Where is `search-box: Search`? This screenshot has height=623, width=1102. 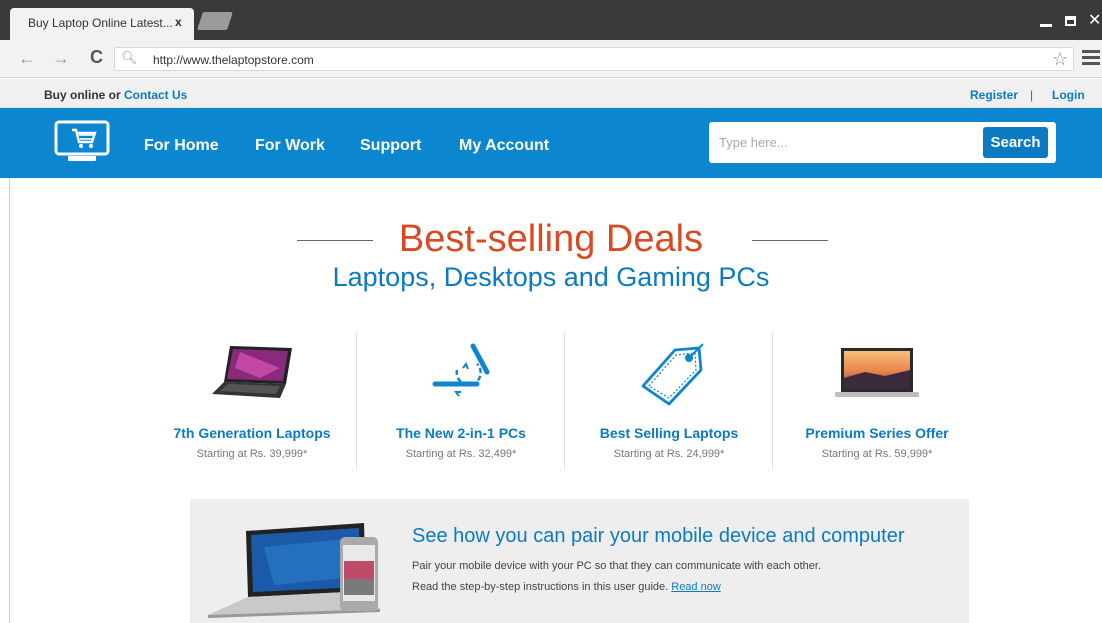 search-box: Search is located at coordinates (882, 142).